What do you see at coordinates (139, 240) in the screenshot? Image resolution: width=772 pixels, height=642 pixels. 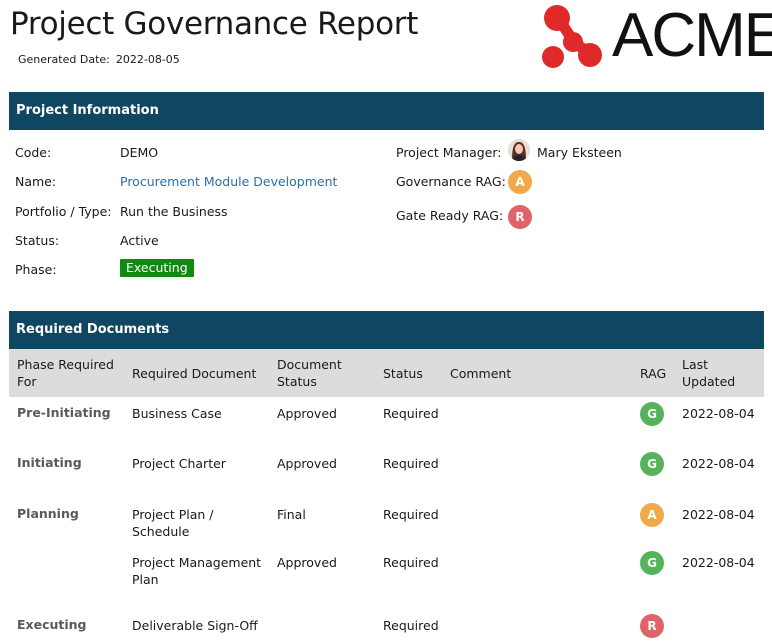 I see `status-value: Active` at bounding box center [139, 240].